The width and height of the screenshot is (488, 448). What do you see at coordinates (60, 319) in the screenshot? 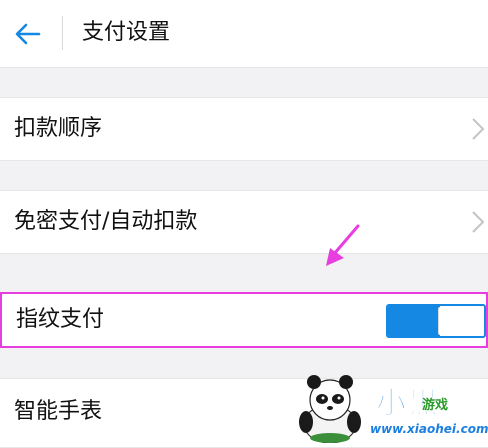
I see `row-label: 指纹支付` at bounding box center [60, 319].